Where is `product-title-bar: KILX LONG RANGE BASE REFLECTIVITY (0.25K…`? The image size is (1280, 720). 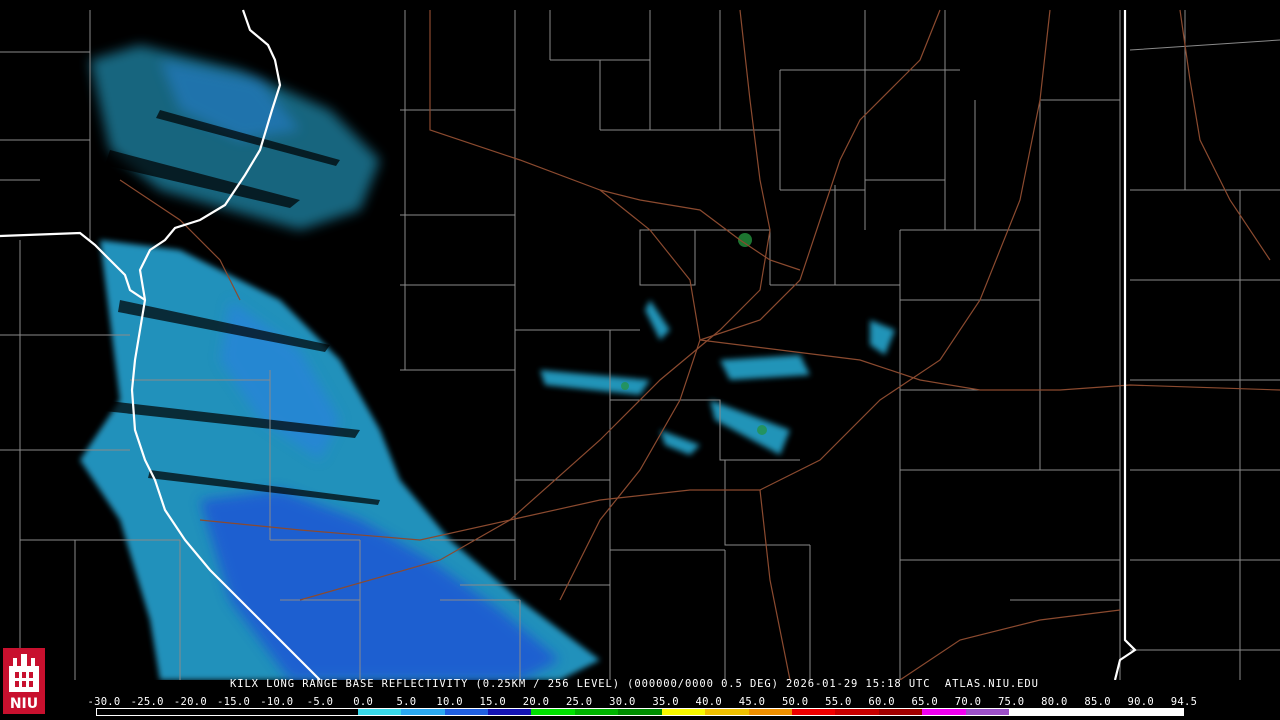 product-title-bar: KILX LONG RANGE BASE REFLECTIVITY (0.25K… is located at coordinates (640, 685).